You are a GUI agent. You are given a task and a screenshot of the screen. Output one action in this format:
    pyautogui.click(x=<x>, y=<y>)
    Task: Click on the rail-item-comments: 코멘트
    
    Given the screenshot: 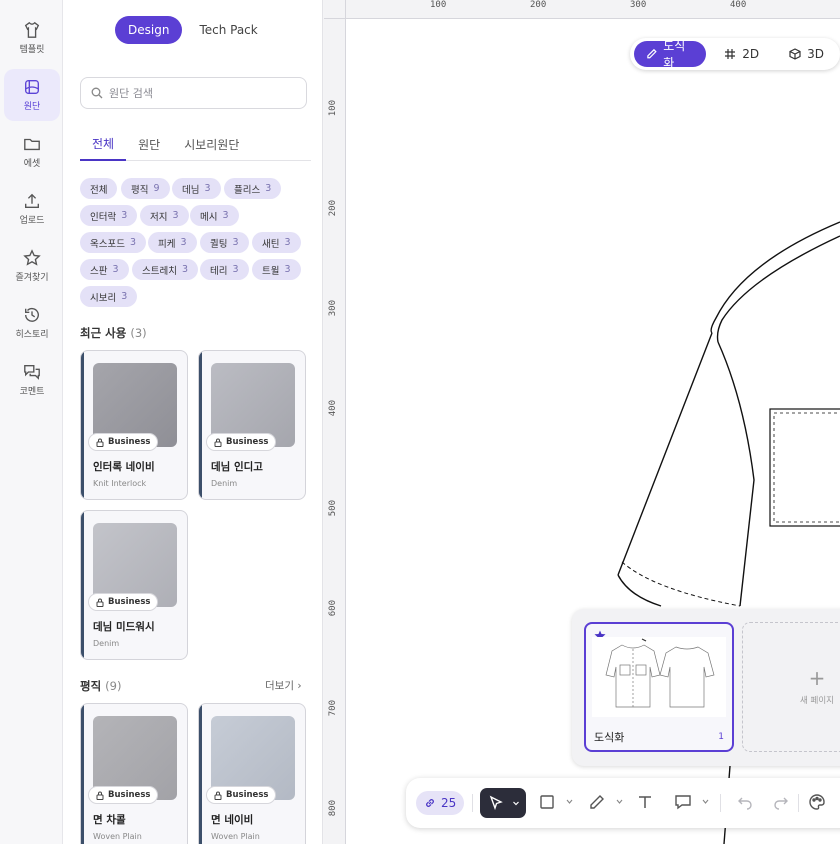 What is the action you would take?
    pyautogui.click(x=32, y=380)
    